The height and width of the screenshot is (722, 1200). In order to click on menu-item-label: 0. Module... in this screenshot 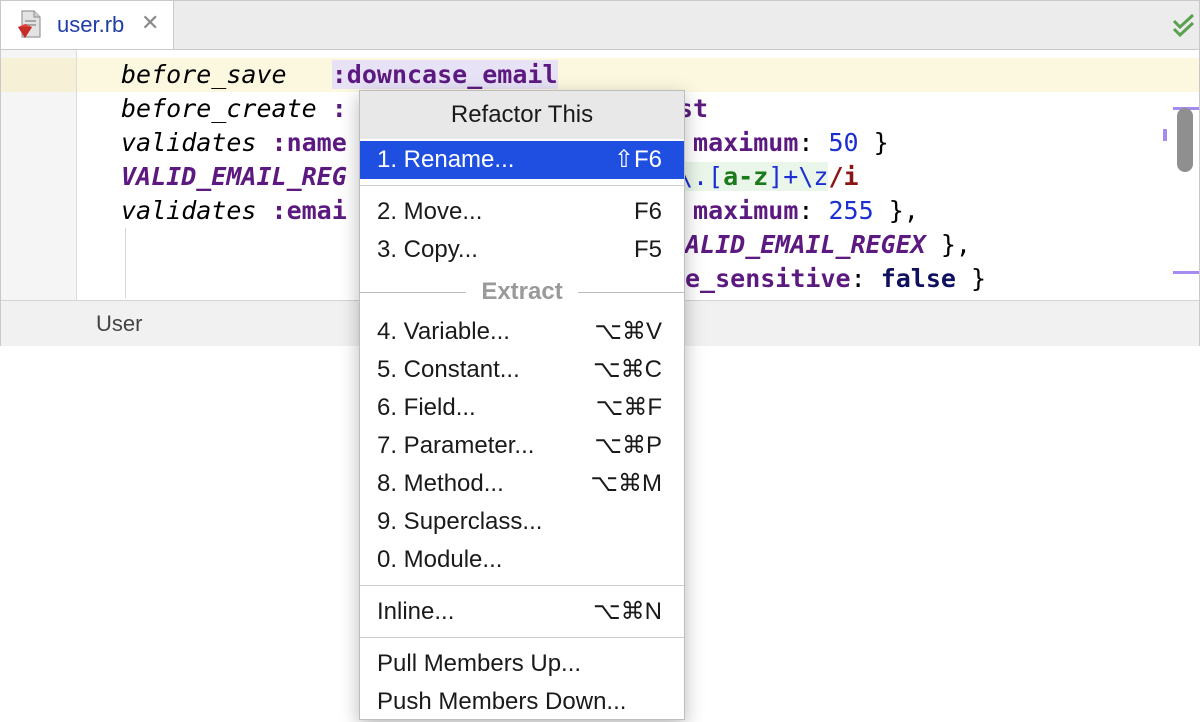, I will do `click(440, 559)`.